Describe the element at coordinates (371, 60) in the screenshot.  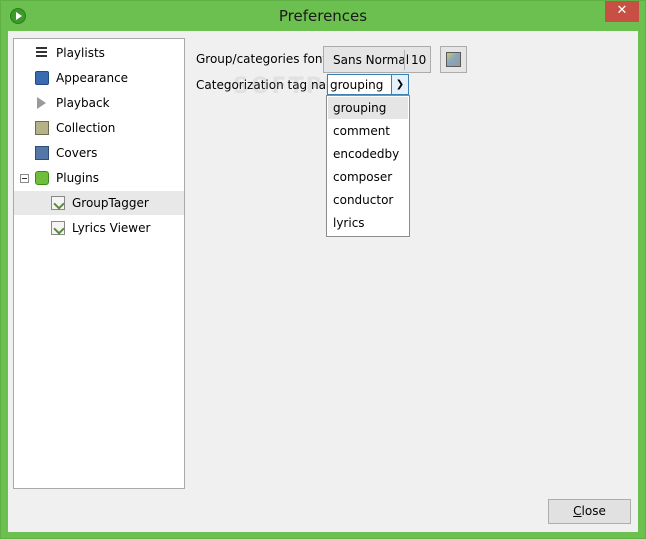
I see `font-name: Sans Normal` at that location.